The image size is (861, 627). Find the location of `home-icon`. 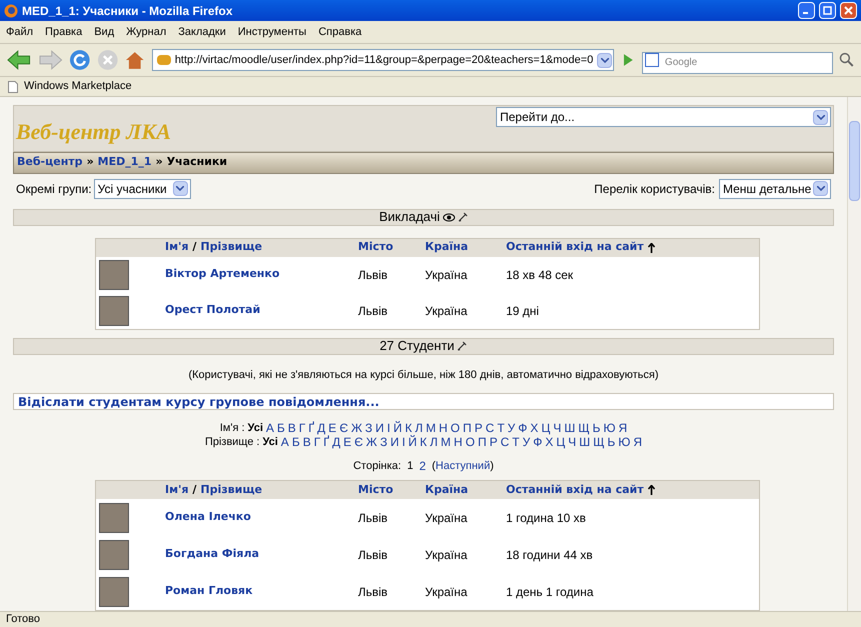

home-icon is located at coordinates (135, 60).